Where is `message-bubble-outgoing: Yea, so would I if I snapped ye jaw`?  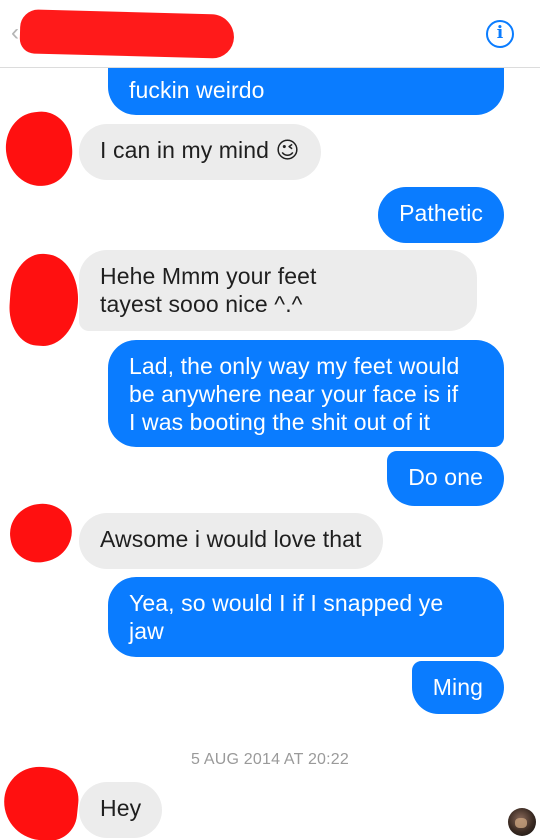
message-bubble-outgoing: Yea, so would I if I snapped ye jaw is located at coordinates (306, 617).